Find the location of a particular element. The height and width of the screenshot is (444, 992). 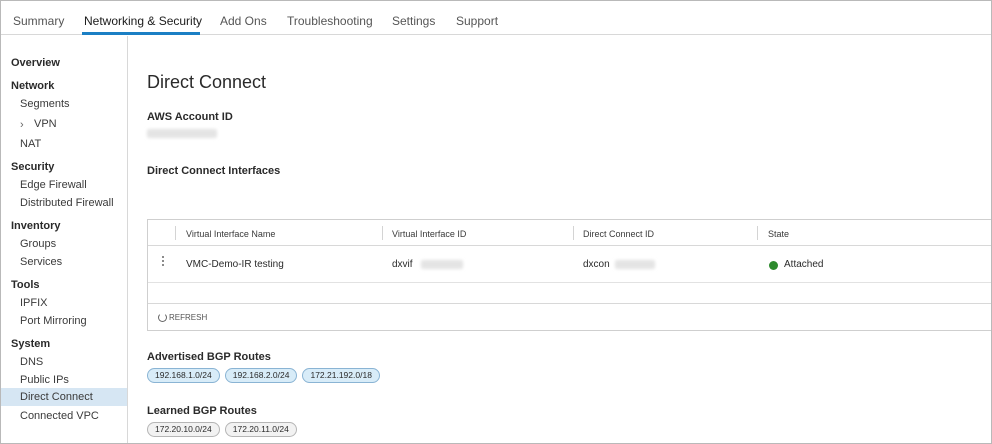

cell-dx-id: dxcon is located at coordinates (596, 264).